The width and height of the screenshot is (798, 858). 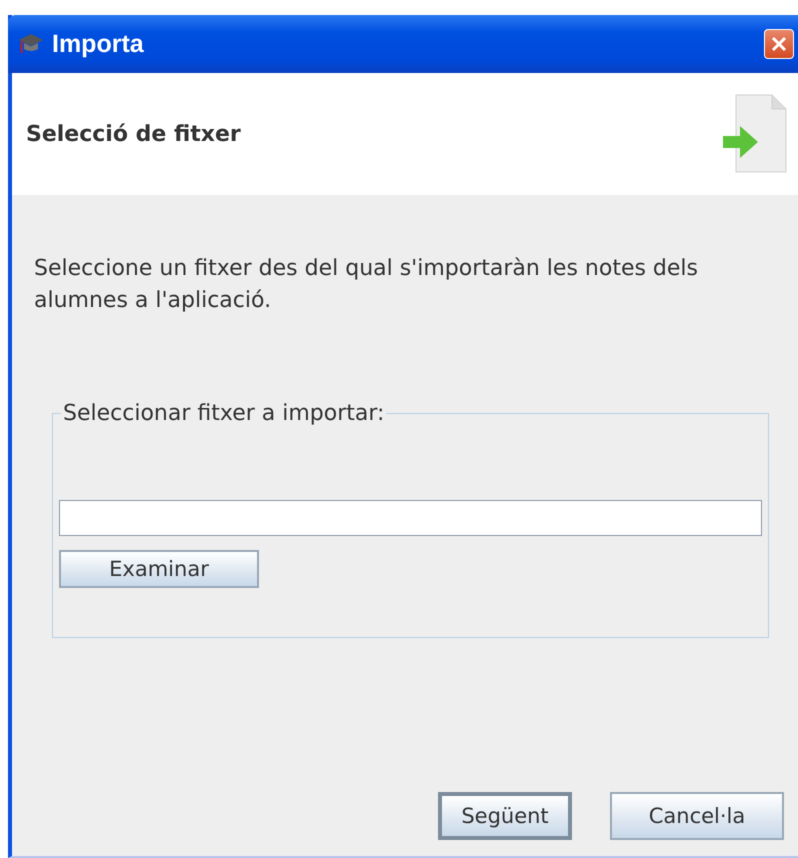 I want to click on instruction-text: Seleccione un fitxer des del qual s'importaràn les notes dels alumnes a l'aplicació., so click(x=367, y=285).